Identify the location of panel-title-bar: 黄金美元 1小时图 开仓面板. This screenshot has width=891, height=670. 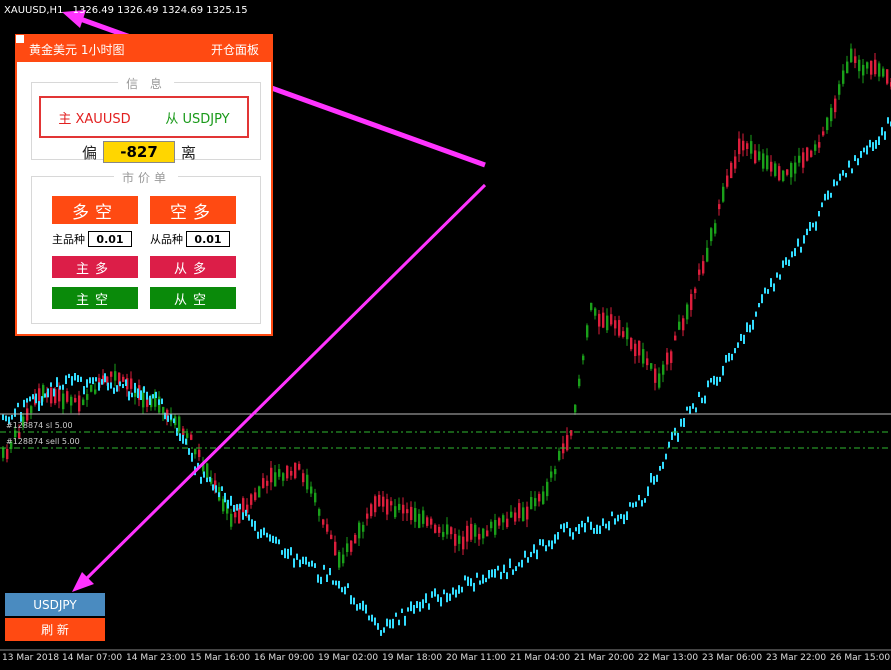
(144, 49).